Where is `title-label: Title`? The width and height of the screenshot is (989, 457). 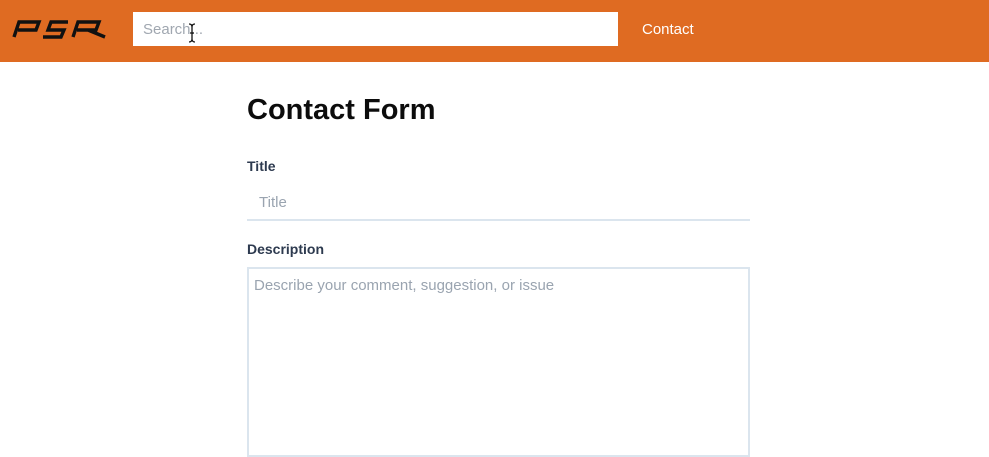
title-label: Title is located at coordinates (261, 166).